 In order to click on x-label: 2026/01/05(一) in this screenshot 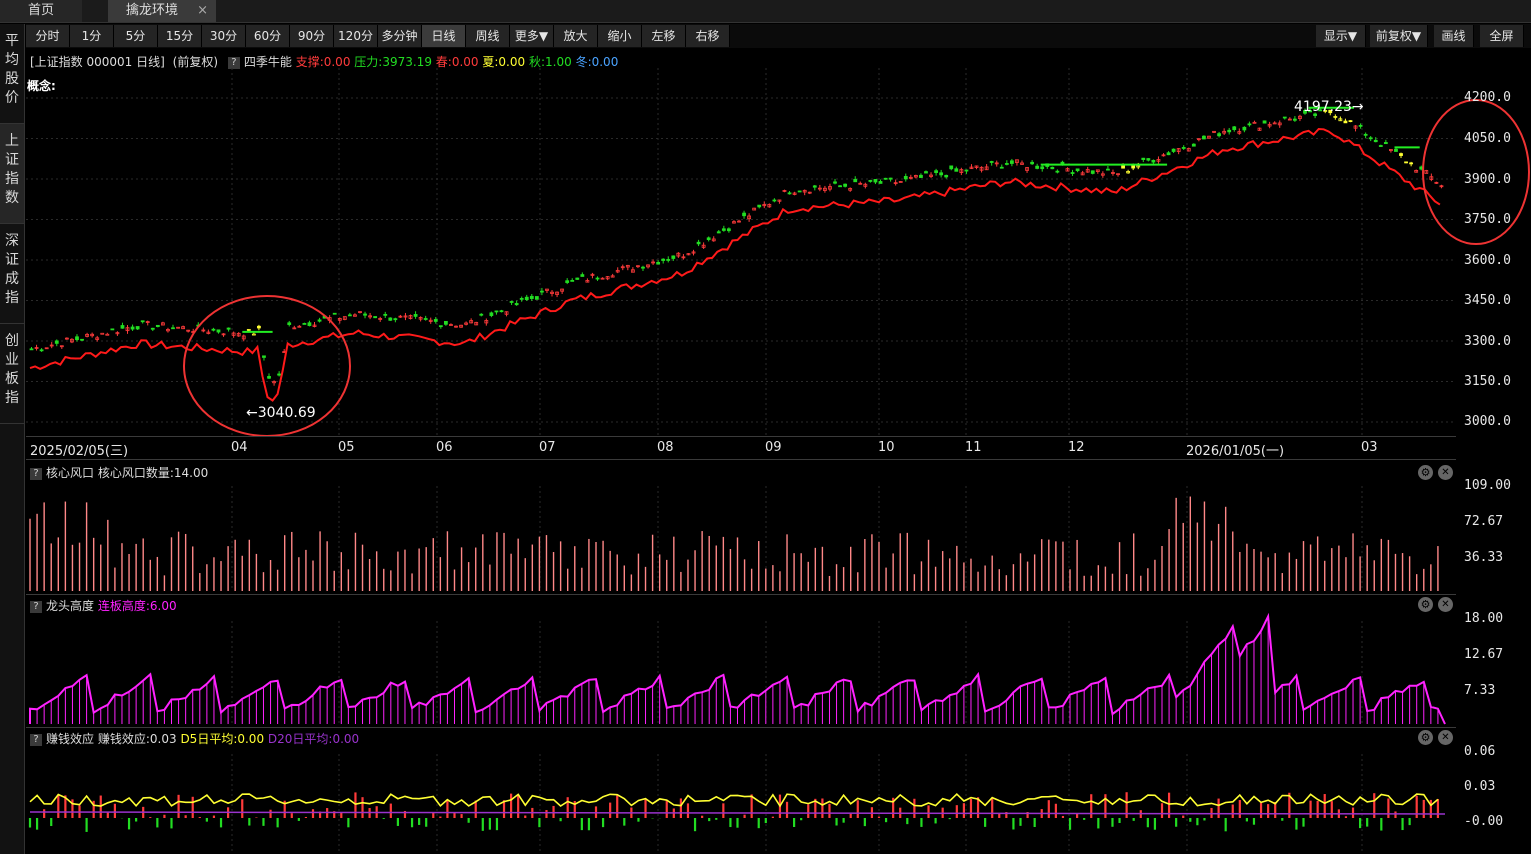, I will do `click(1235, 451)`.